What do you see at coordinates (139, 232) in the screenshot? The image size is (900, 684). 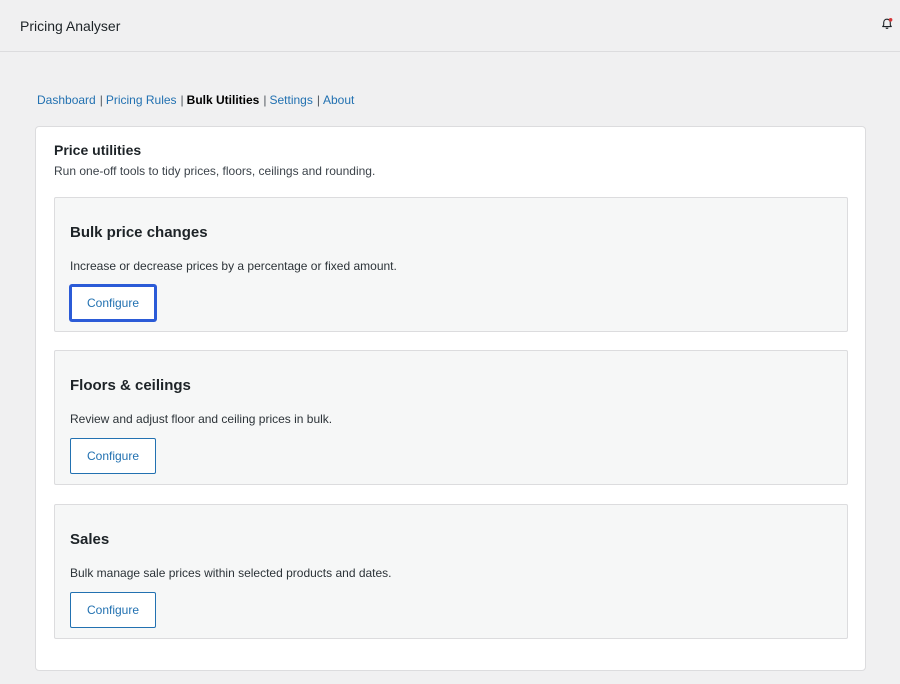 I see `card-title: Bulk price changes` at bounding box center [139, 232].